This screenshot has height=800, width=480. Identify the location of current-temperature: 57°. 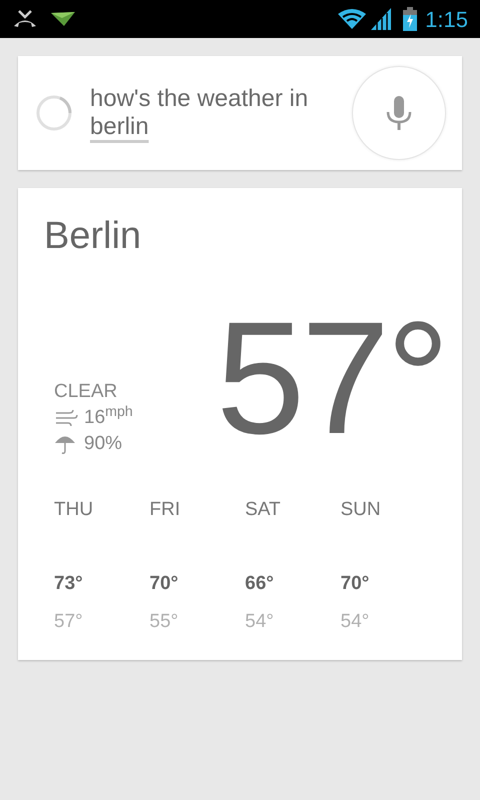
(331, 381).